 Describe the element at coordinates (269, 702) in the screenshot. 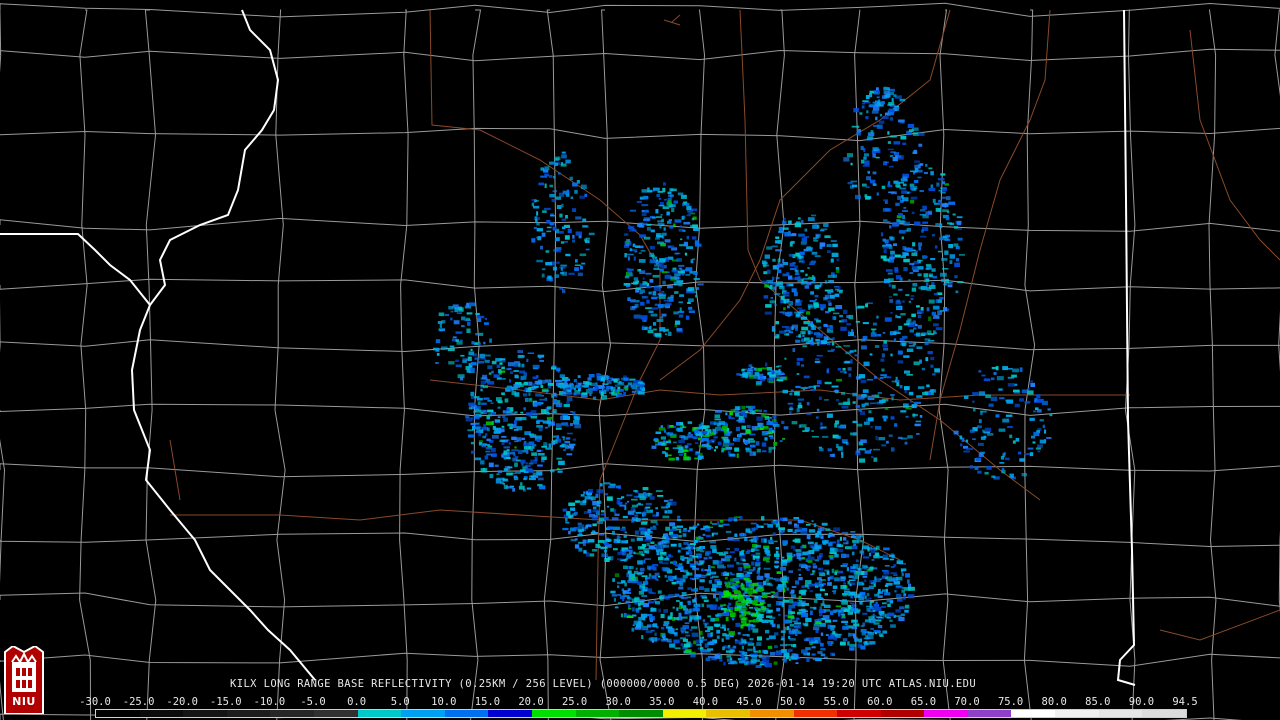

I see `scale-label: -10.0` at that location.